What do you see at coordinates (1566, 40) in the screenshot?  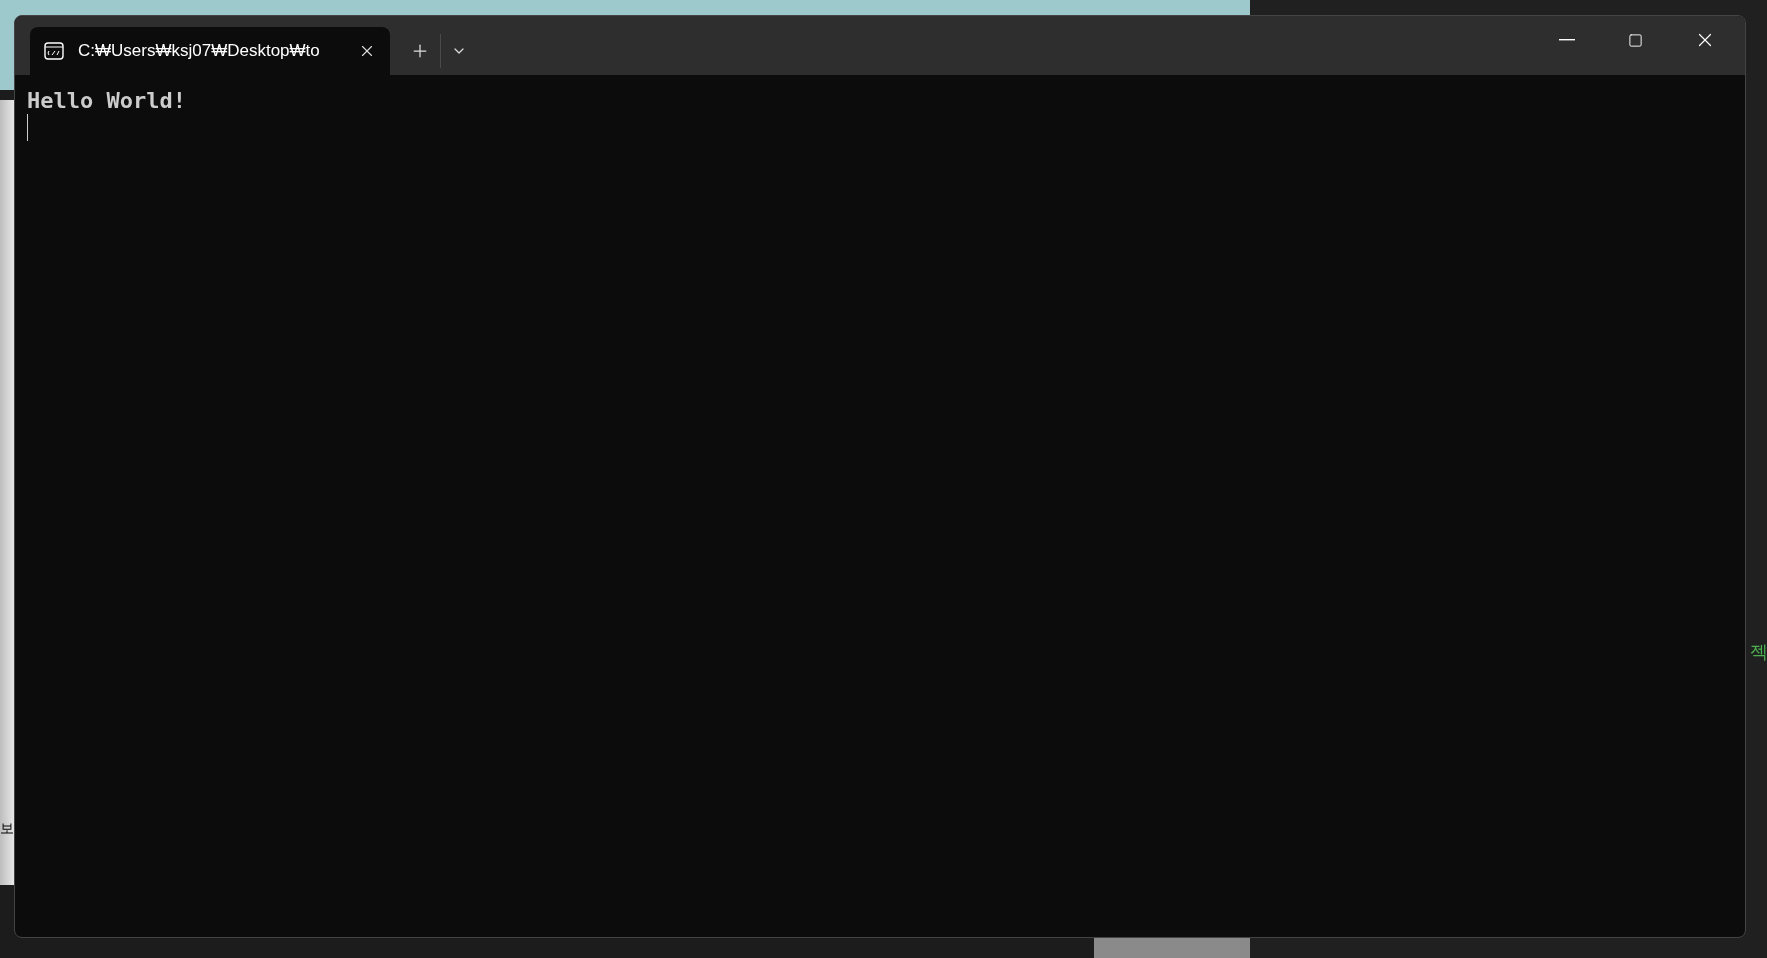 I see `minimize-icon` at bounding box center [1566, 40].